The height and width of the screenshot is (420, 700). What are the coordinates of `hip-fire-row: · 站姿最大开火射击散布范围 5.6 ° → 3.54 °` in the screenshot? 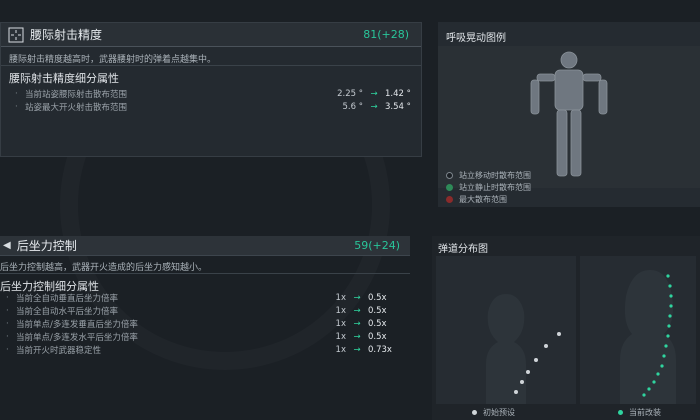 It's located at (220, 107).